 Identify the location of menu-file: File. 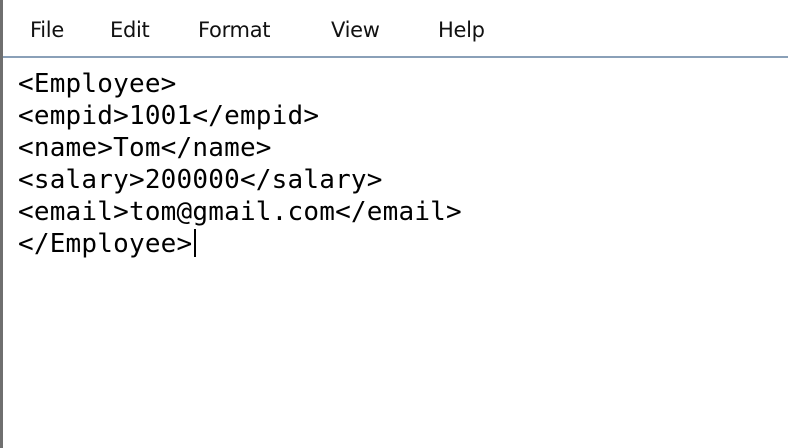
(47, 30).